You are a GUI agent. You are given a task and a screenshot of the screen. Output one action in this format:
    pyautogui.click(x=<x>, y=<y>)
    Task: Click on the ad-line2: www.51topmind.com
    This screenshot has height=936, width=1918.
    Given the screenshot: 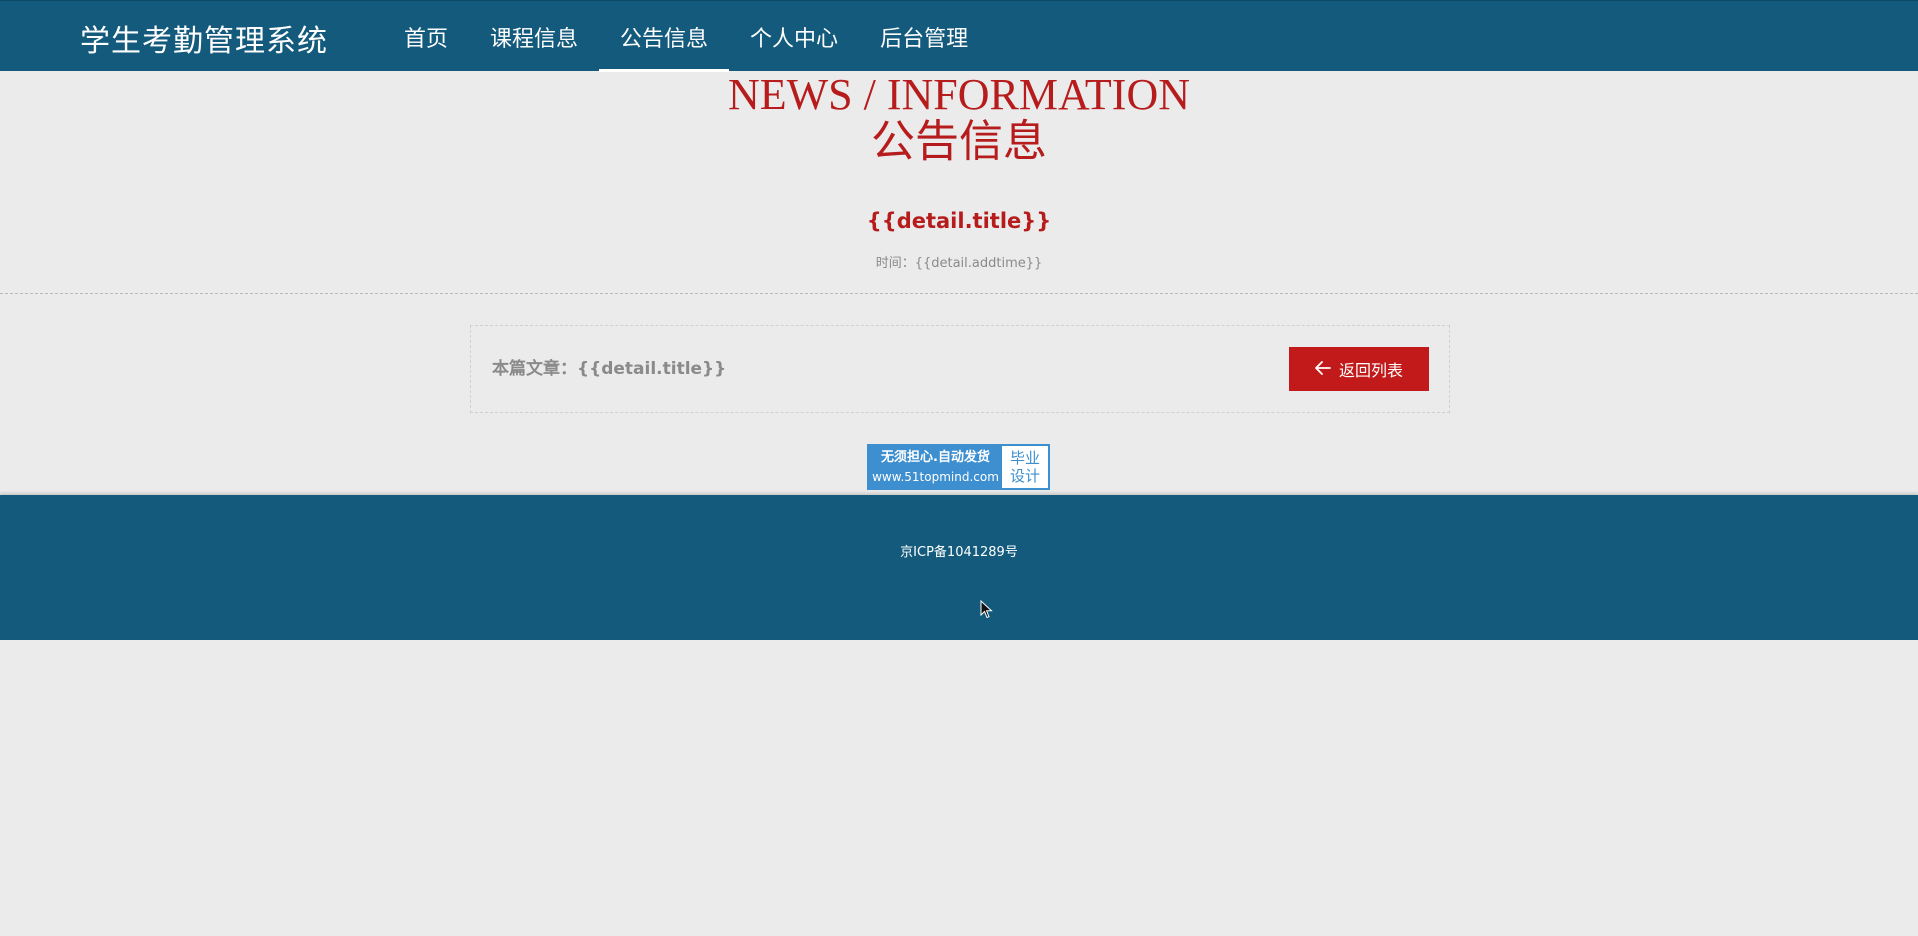 What is the action you would take?
    pyautogui.click(x=935, y=477)
    